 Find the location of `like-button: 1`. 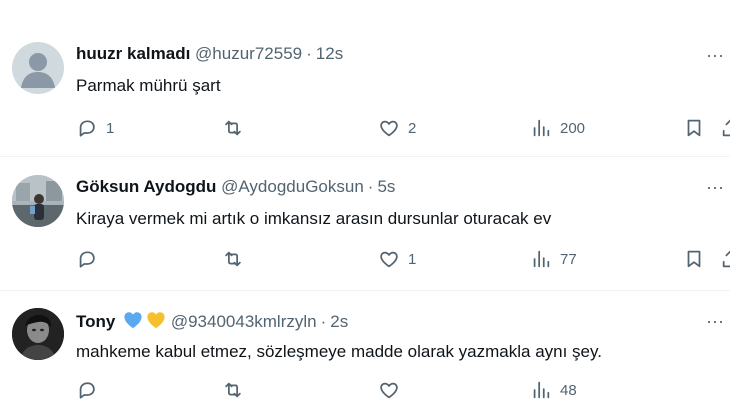

like-button: 1 is located at coordinates (397, 259).